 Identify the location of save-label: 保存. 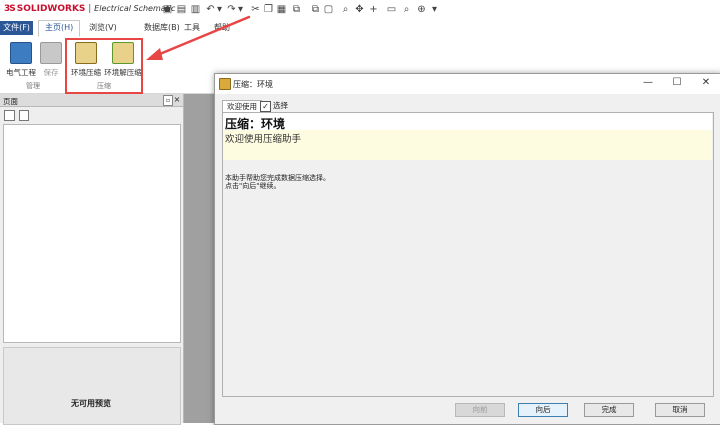
(51, 72).